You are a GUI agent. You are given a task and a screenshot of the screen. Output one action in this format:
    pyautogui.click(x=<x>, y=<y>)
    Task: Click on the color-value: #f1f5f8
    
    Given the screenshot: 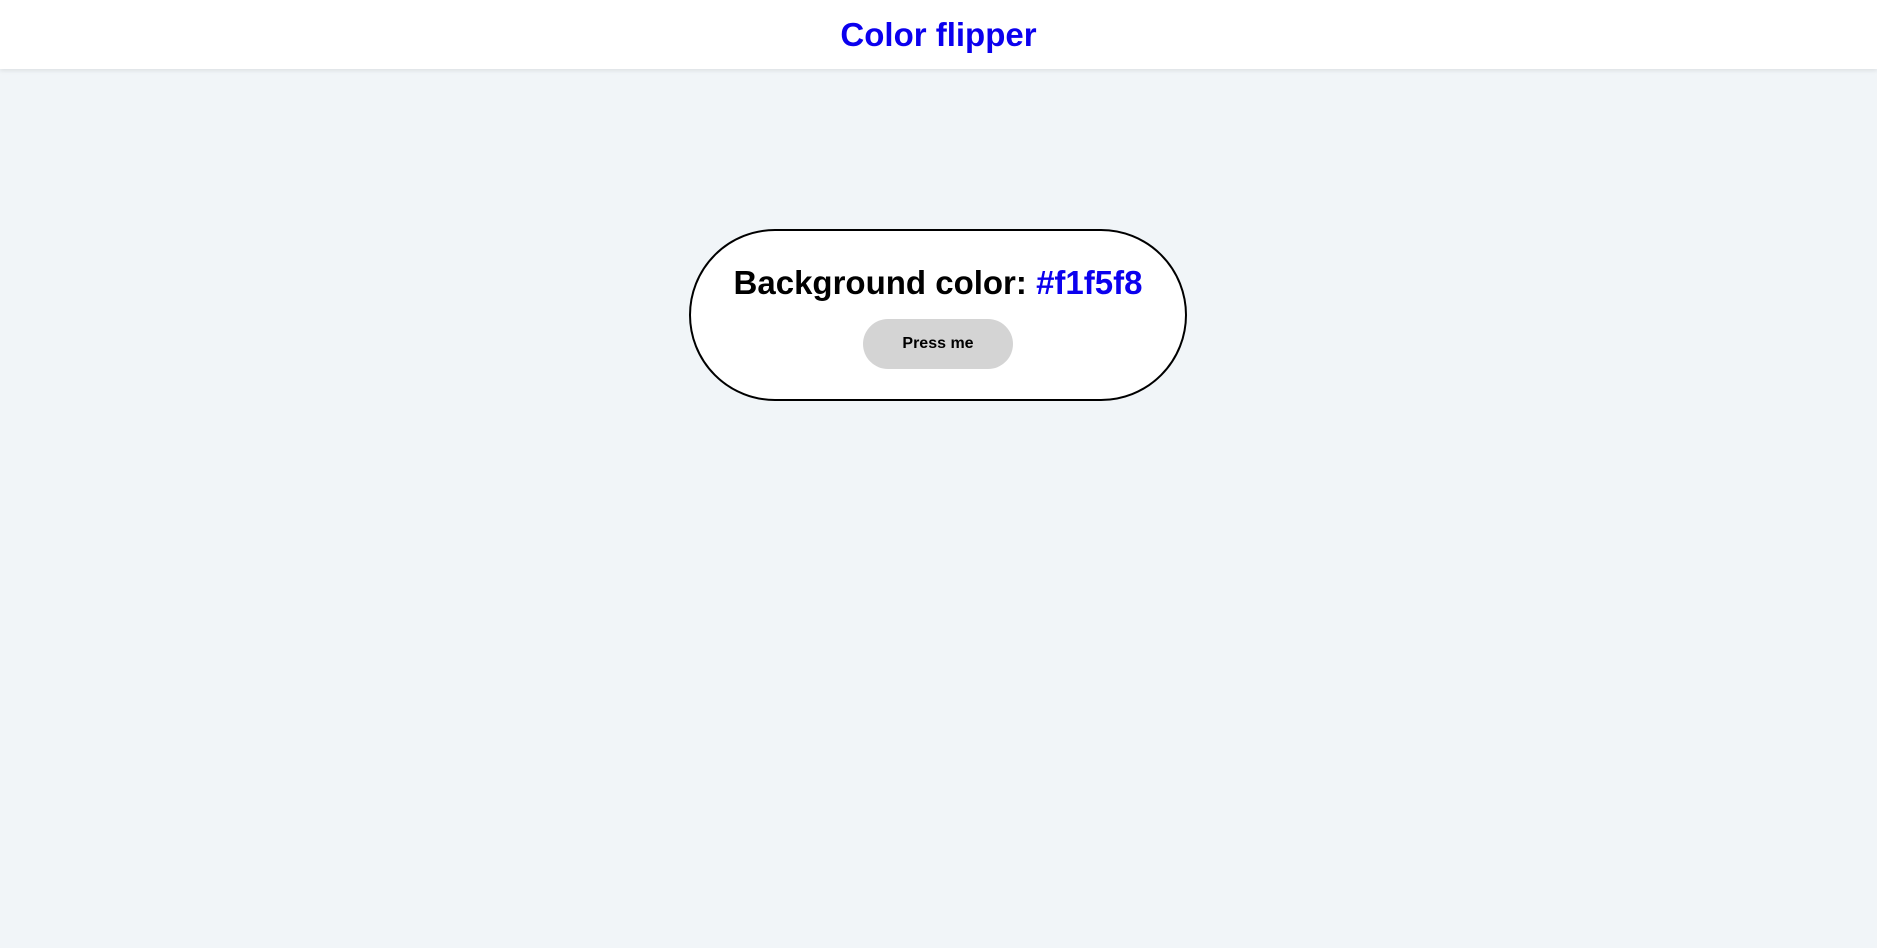 What is the action you would take?
    pyautogui.click(x=1089, y=282)
    